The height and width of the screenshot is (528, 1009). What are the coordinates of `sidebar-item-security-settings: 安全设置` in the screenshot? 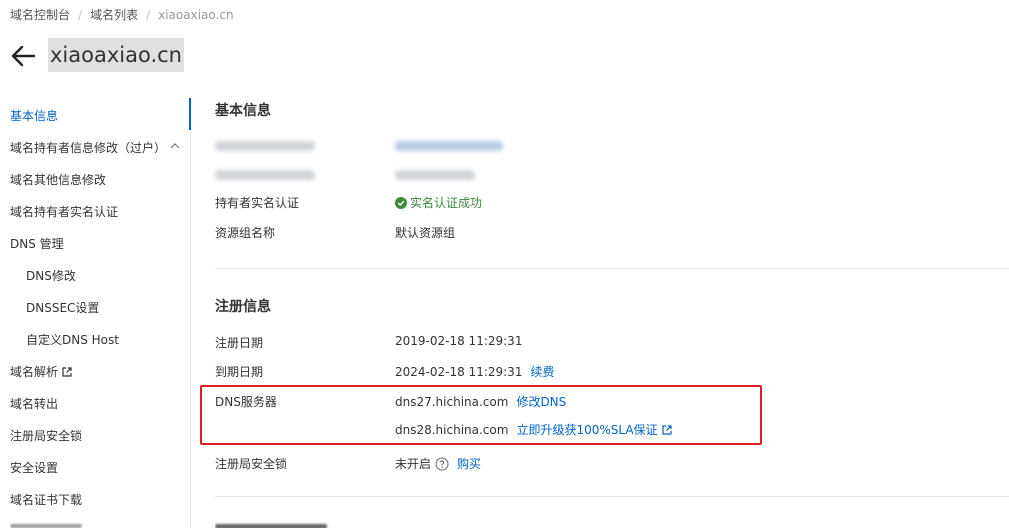 It's located at (34, 468).